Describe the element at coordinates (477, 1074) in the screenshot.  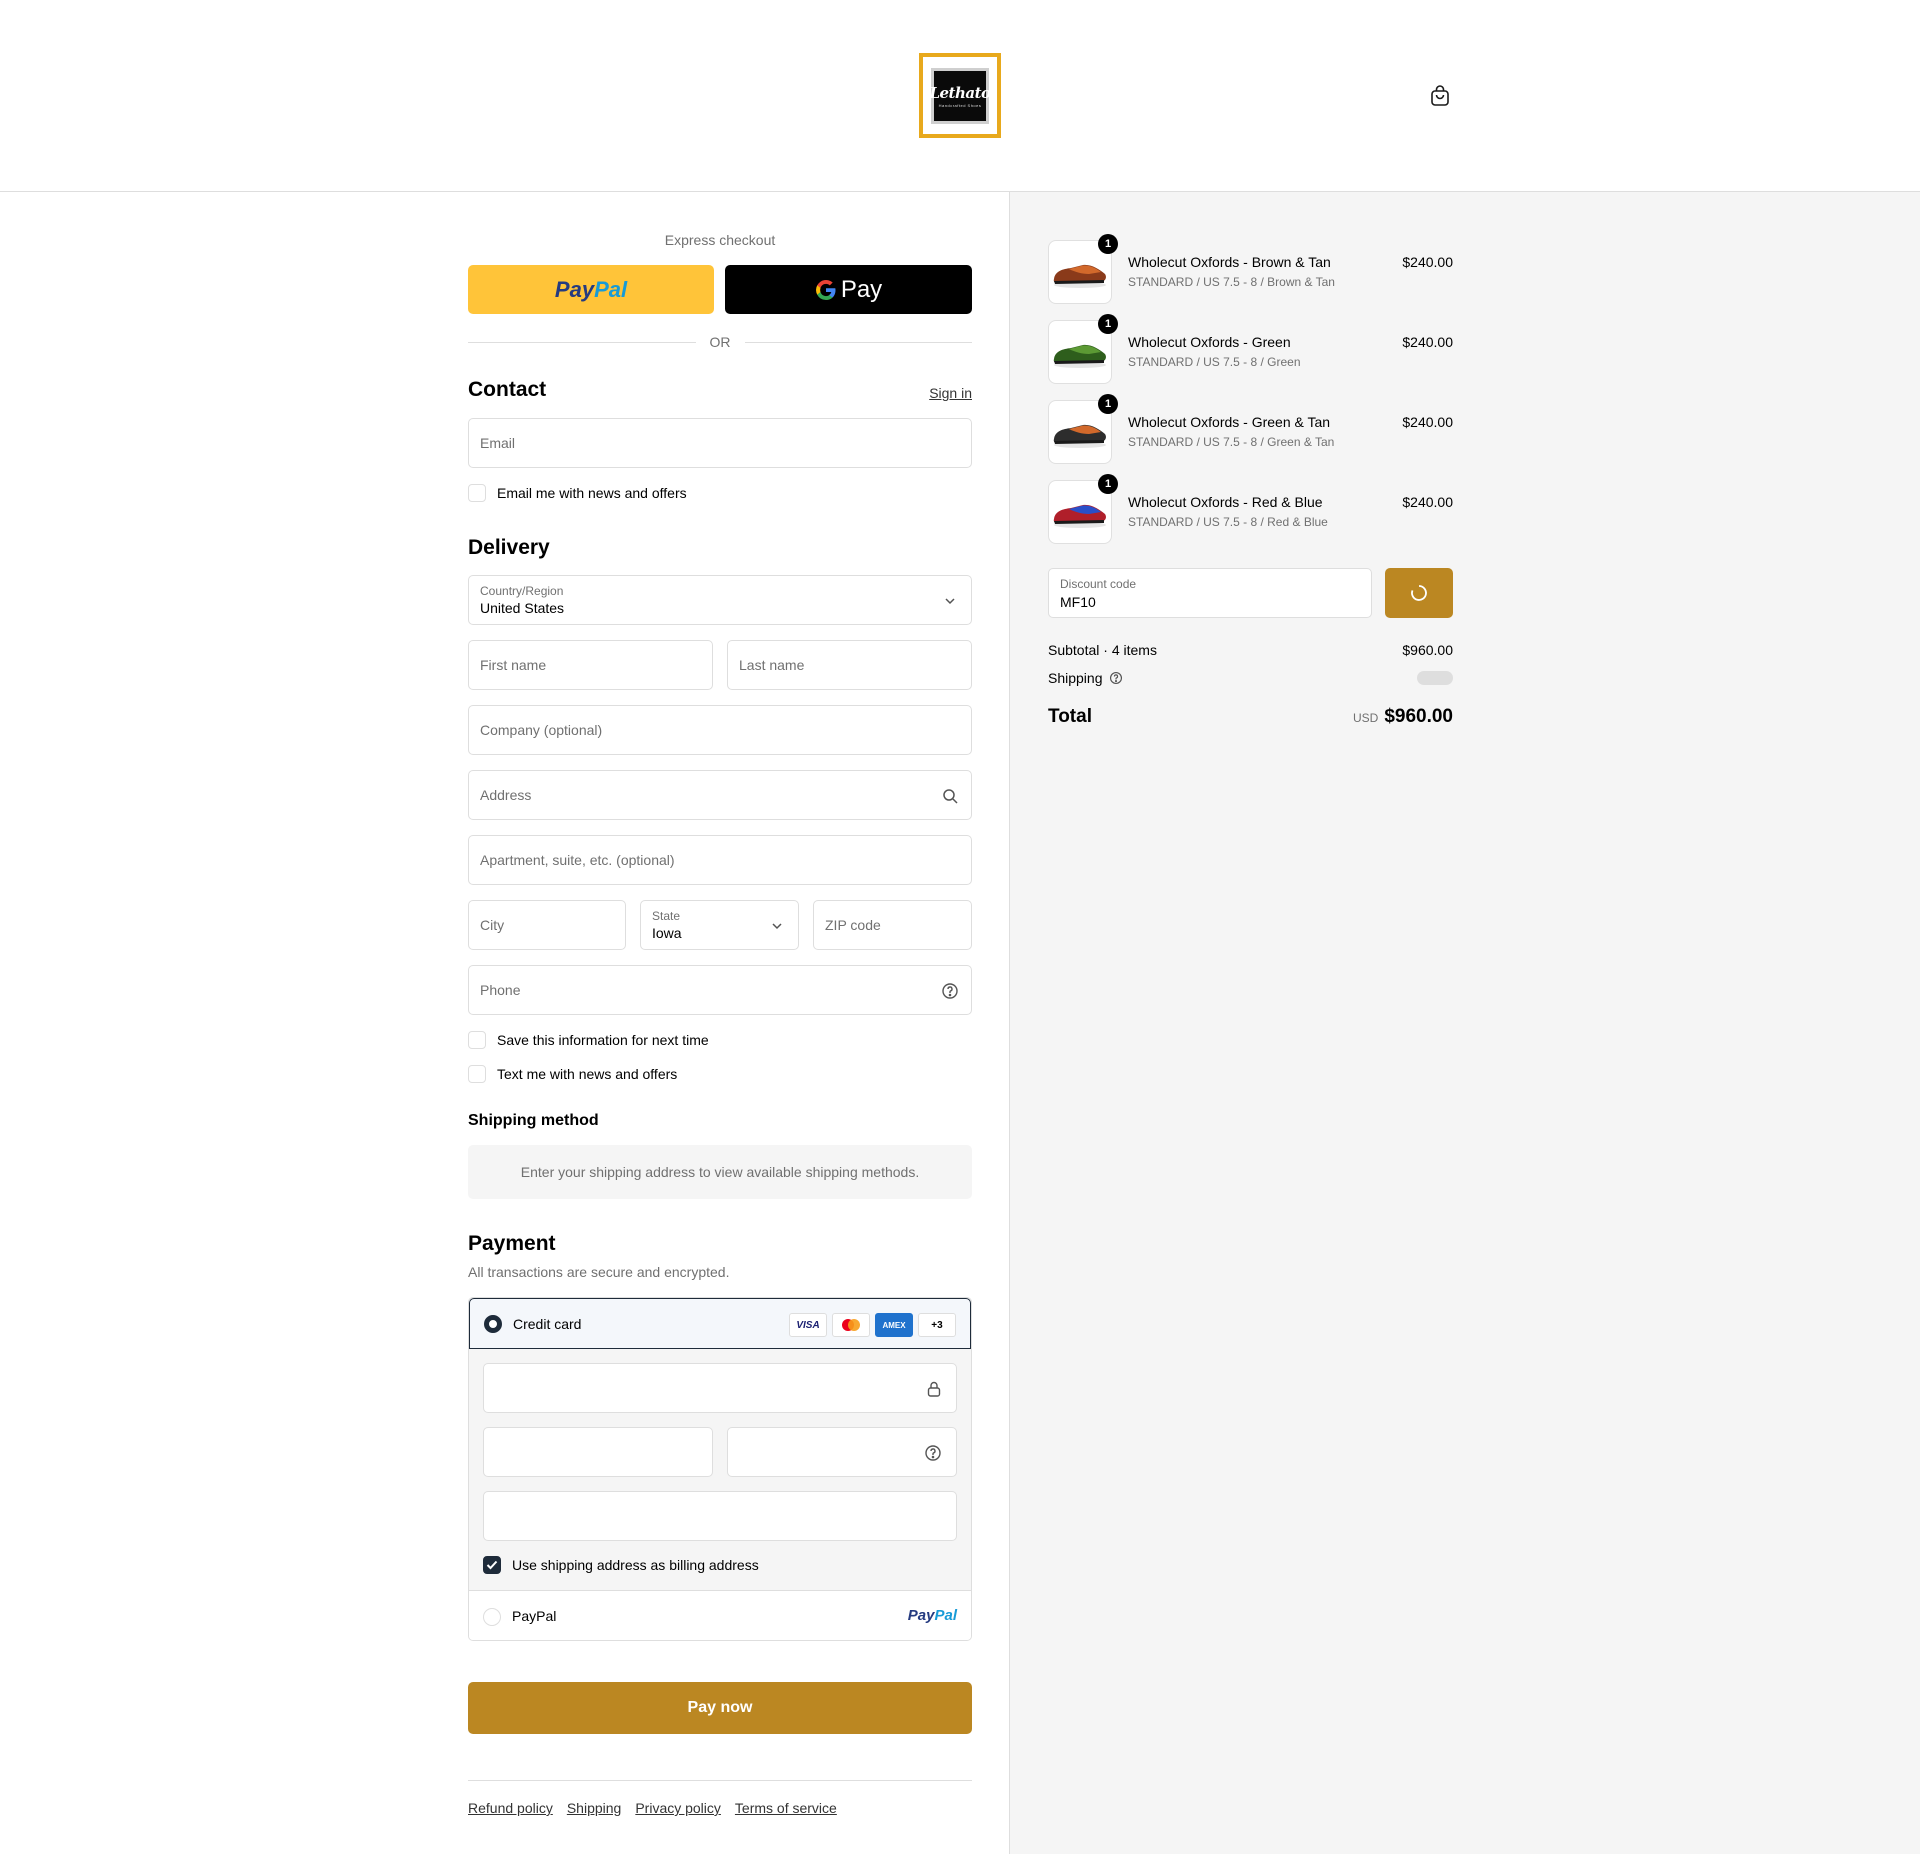
I see `text-offers-checkbox` at that location.